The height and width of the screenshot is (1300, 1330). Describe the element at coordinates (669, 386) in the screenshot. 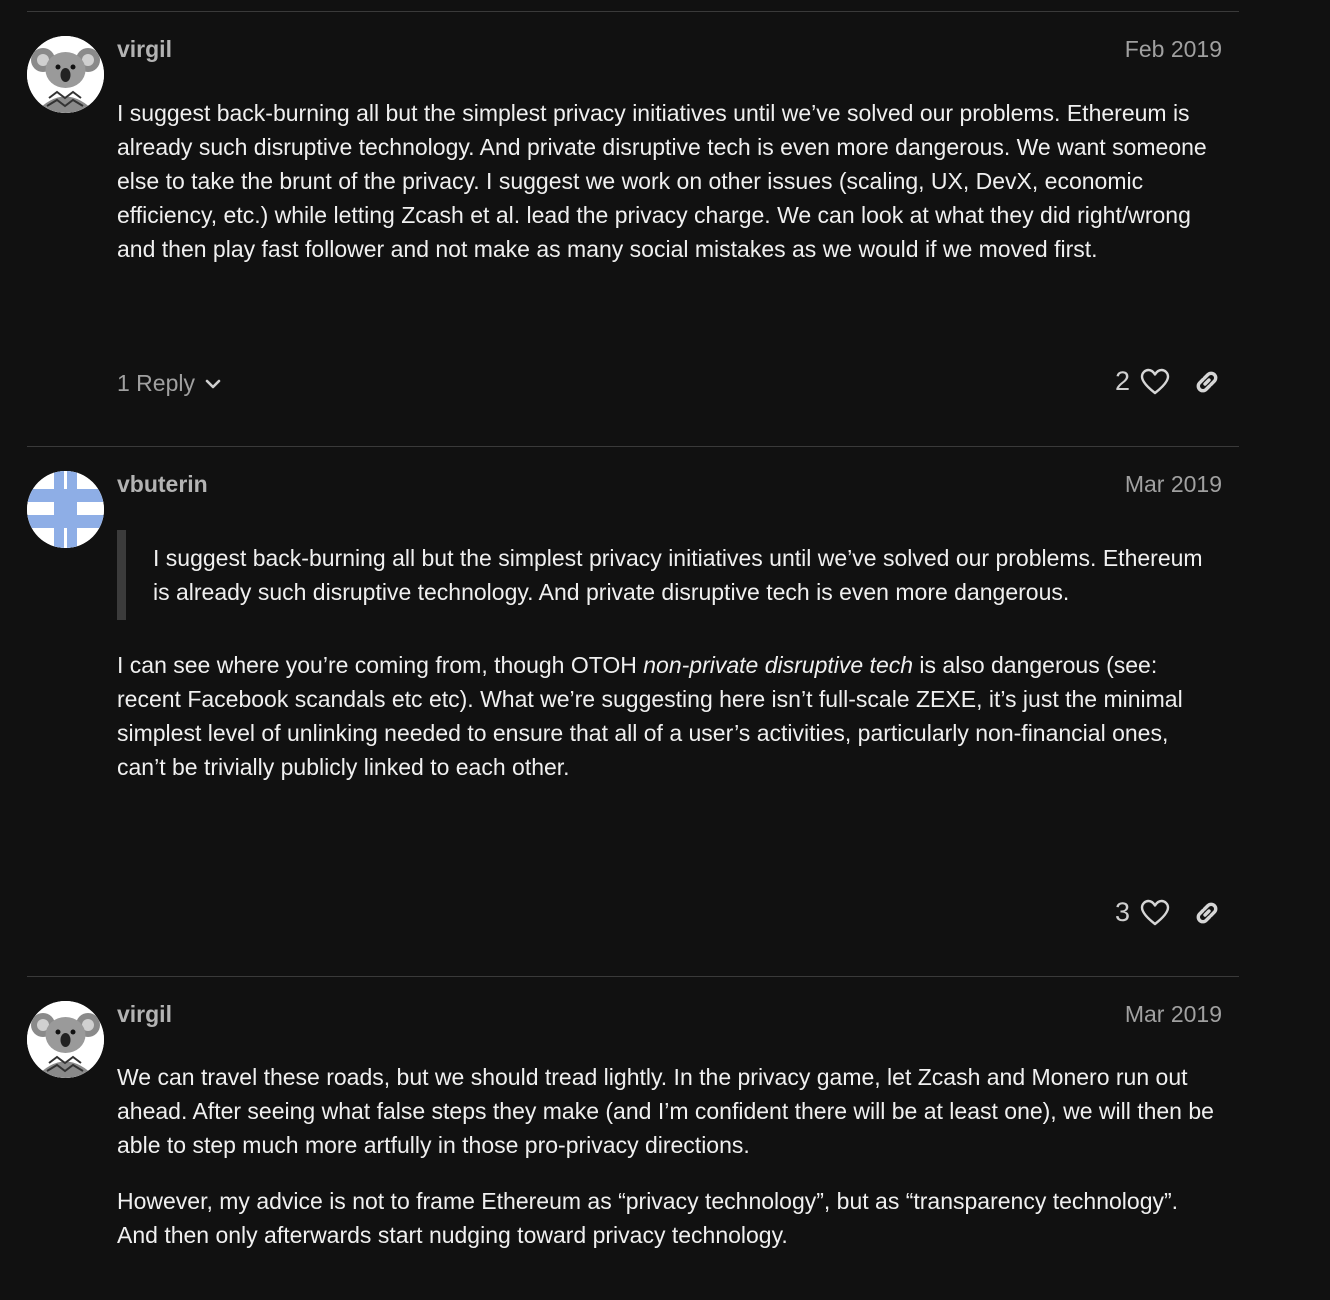

I see `post-actions: 1 Reply 2` at that location.